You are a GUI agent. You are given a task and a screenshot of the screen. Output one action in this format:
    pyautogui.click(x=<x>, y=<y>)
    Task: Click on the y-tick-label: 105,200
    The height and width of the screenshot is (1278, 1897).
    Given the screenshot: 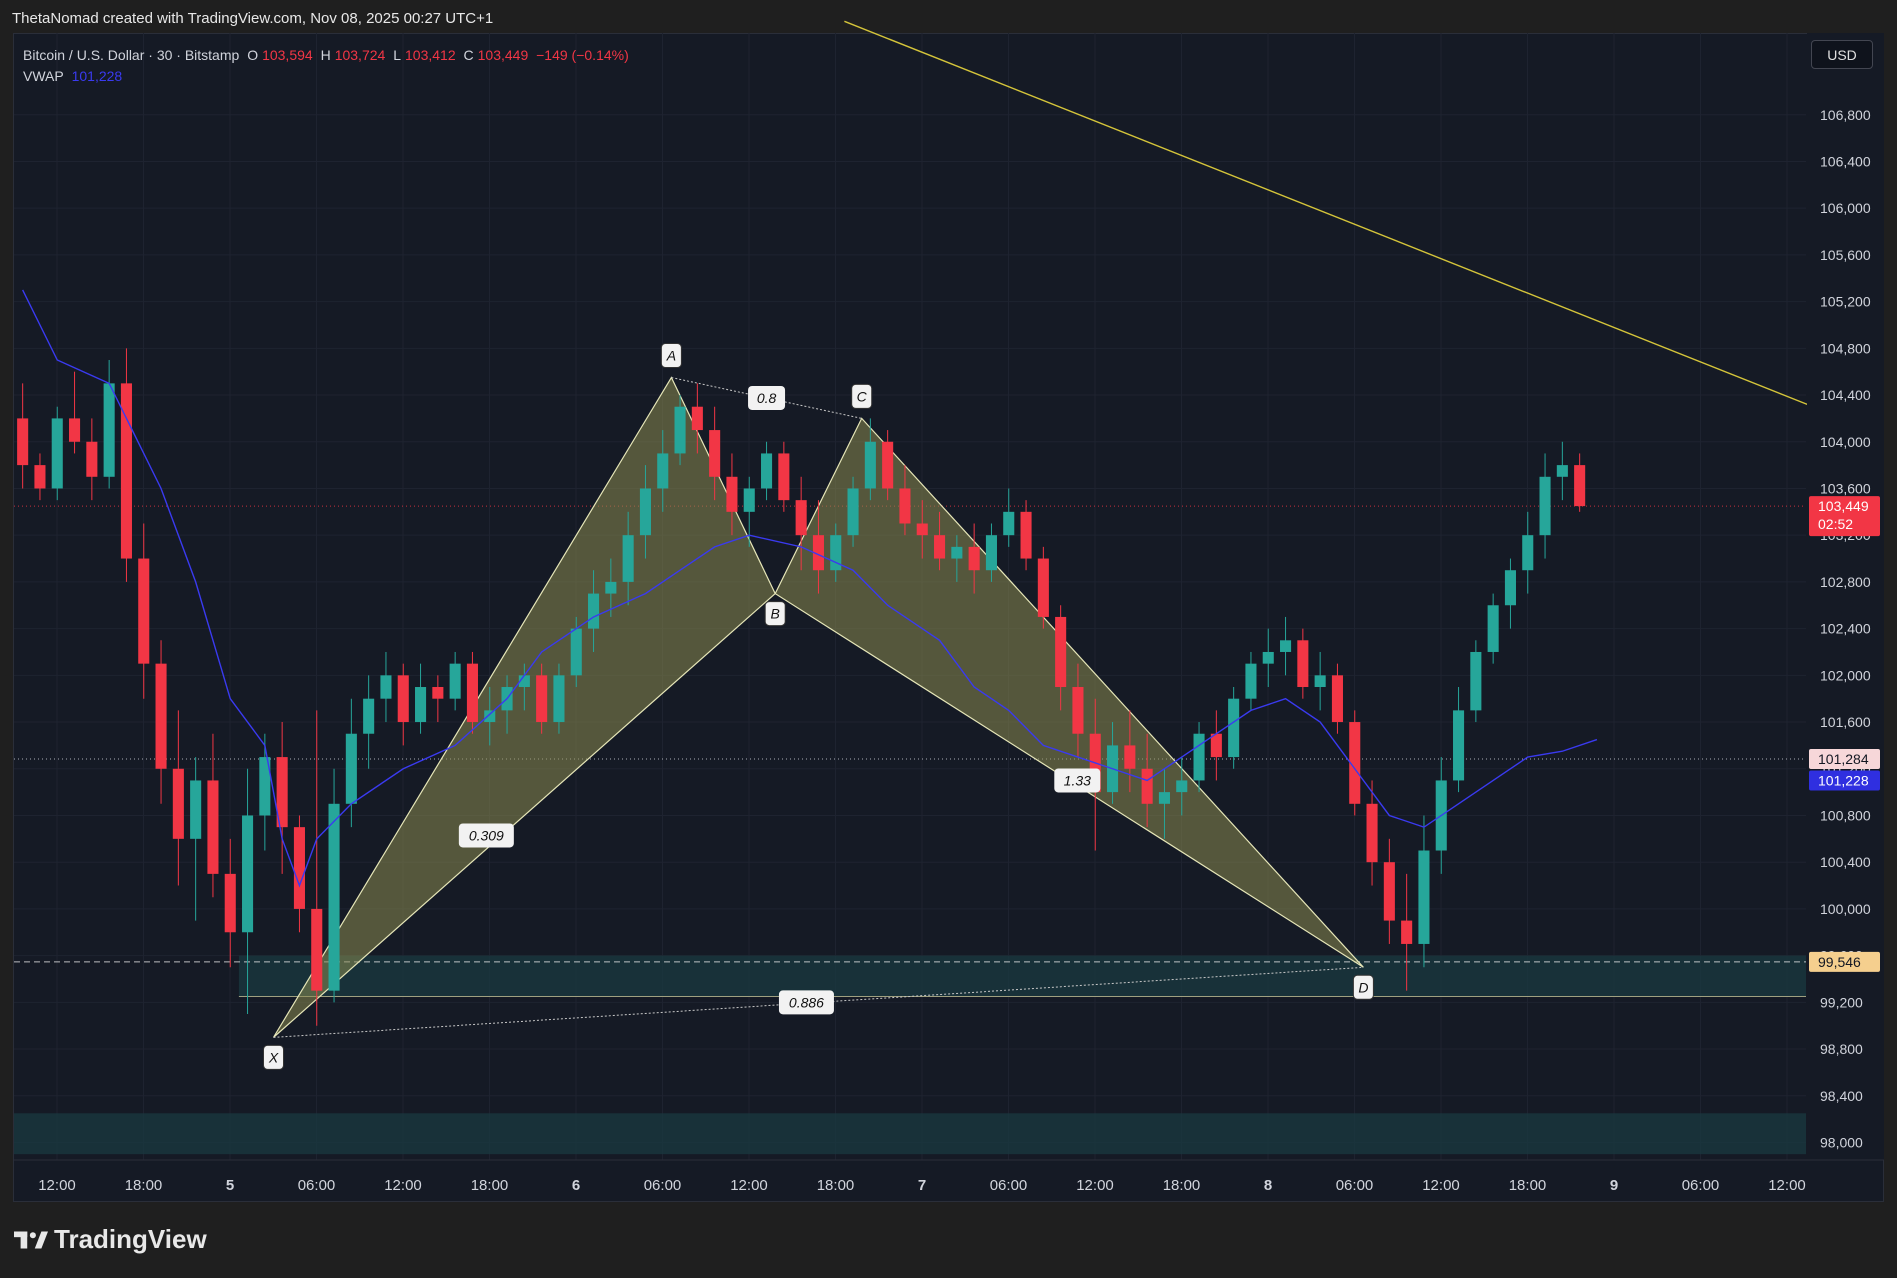 What is the action you would take?
    pyautogui.click(x=1845, y=302)
    